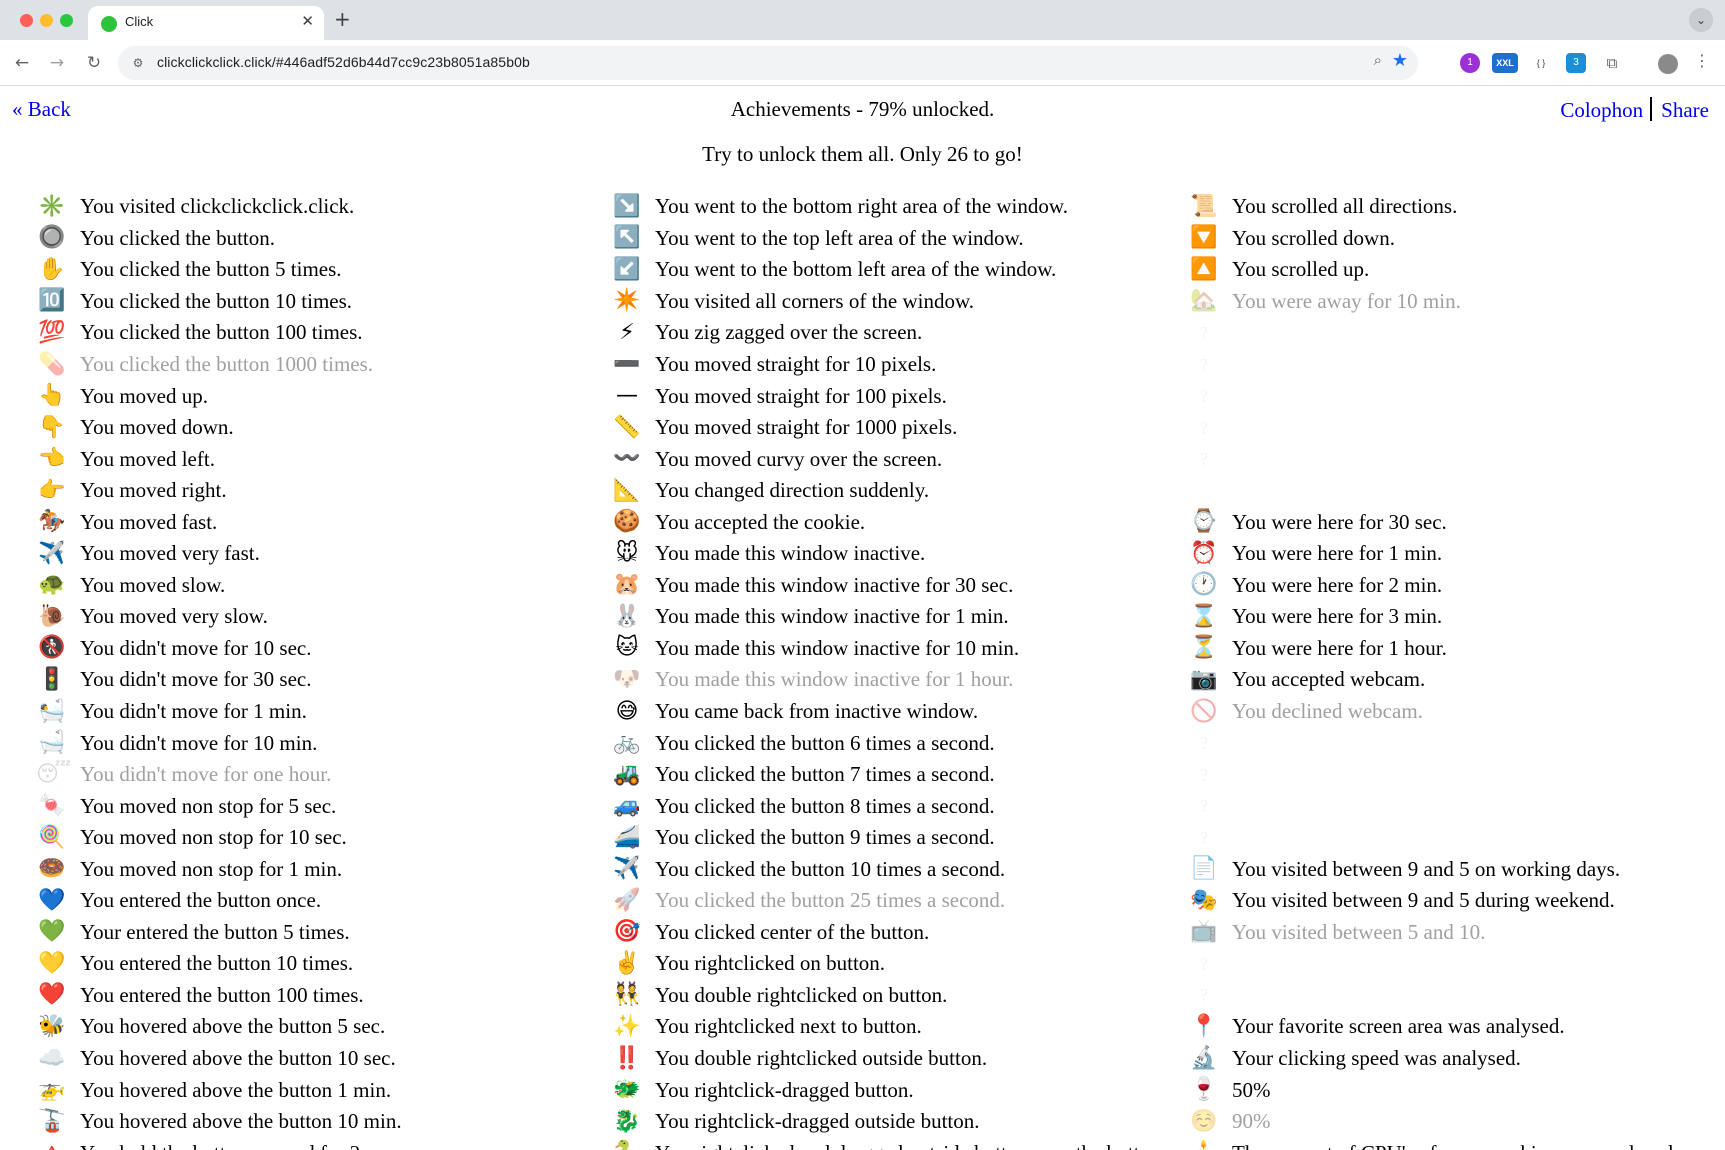 The image size is (1725, 1150). I want to click on achievement-item: — You moved straight for 100 pixels., so click(891, 396).